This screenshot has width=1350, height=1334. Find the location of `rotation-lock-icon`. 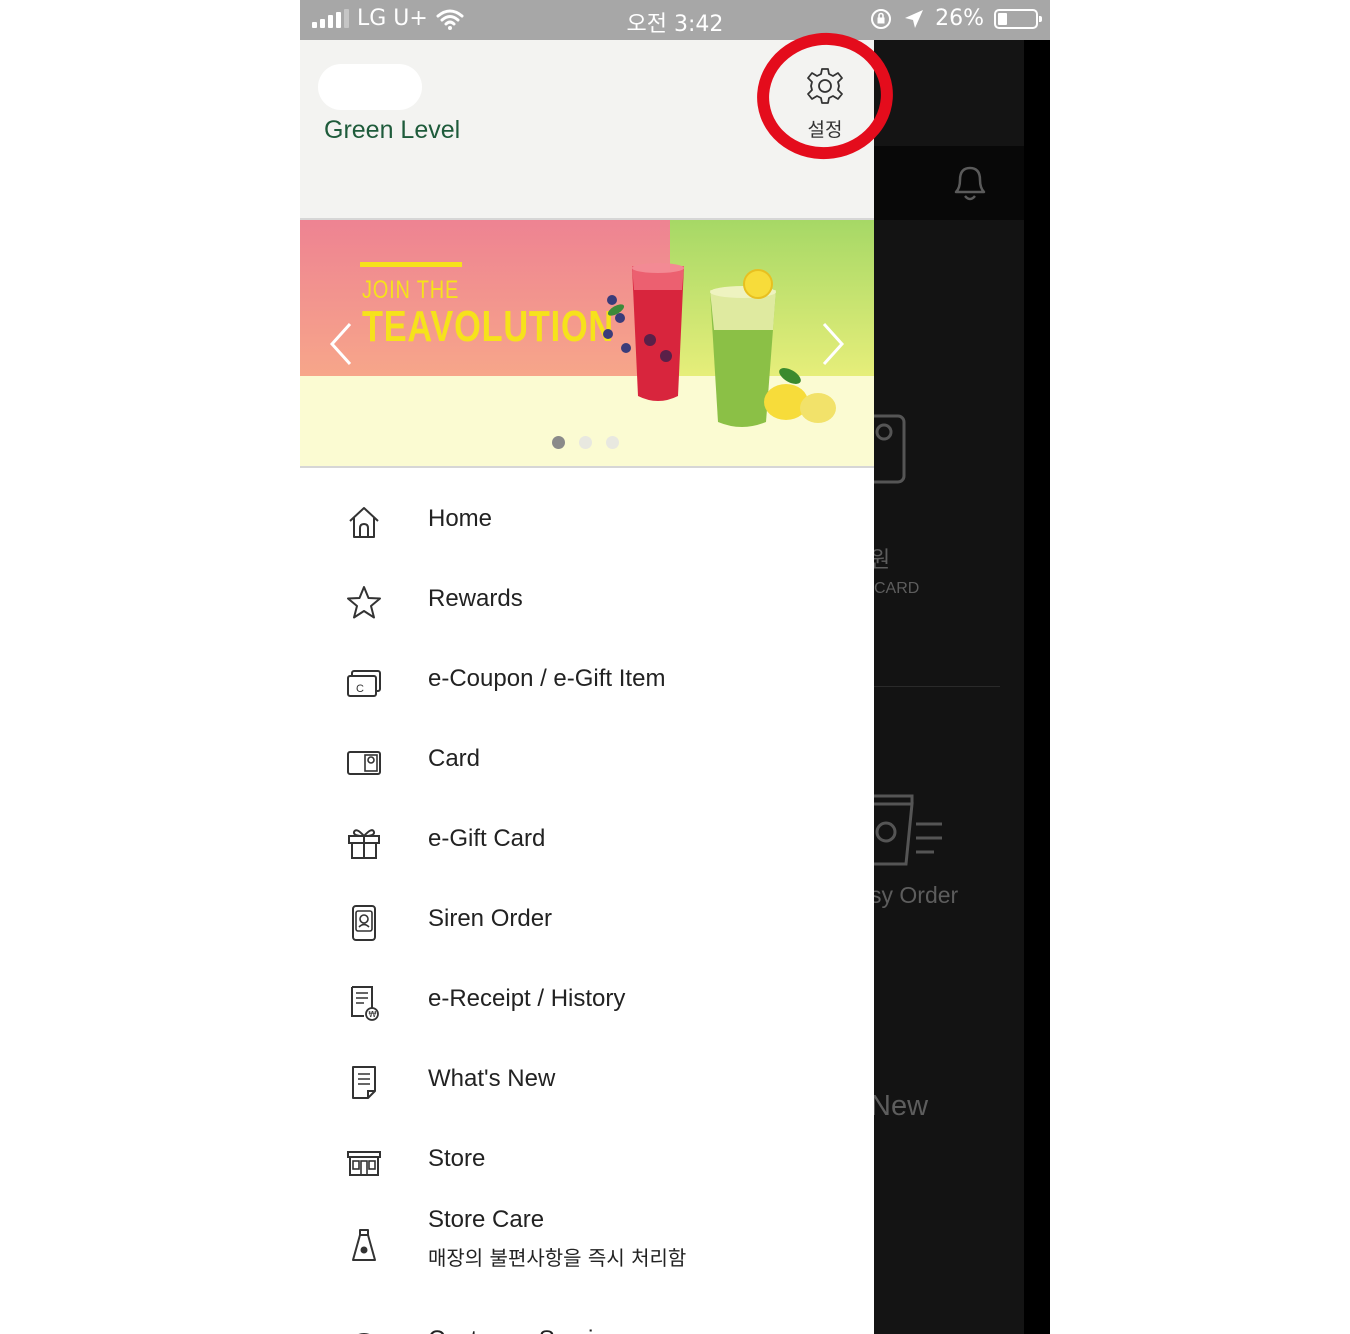

rotation-lock-icon is located at coordinates (881, 18).